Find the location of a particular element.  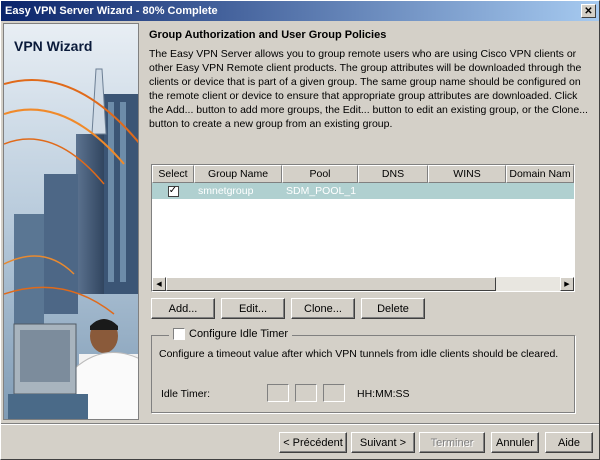

column-header-wins: WINS is located at coordinates (467, 174).